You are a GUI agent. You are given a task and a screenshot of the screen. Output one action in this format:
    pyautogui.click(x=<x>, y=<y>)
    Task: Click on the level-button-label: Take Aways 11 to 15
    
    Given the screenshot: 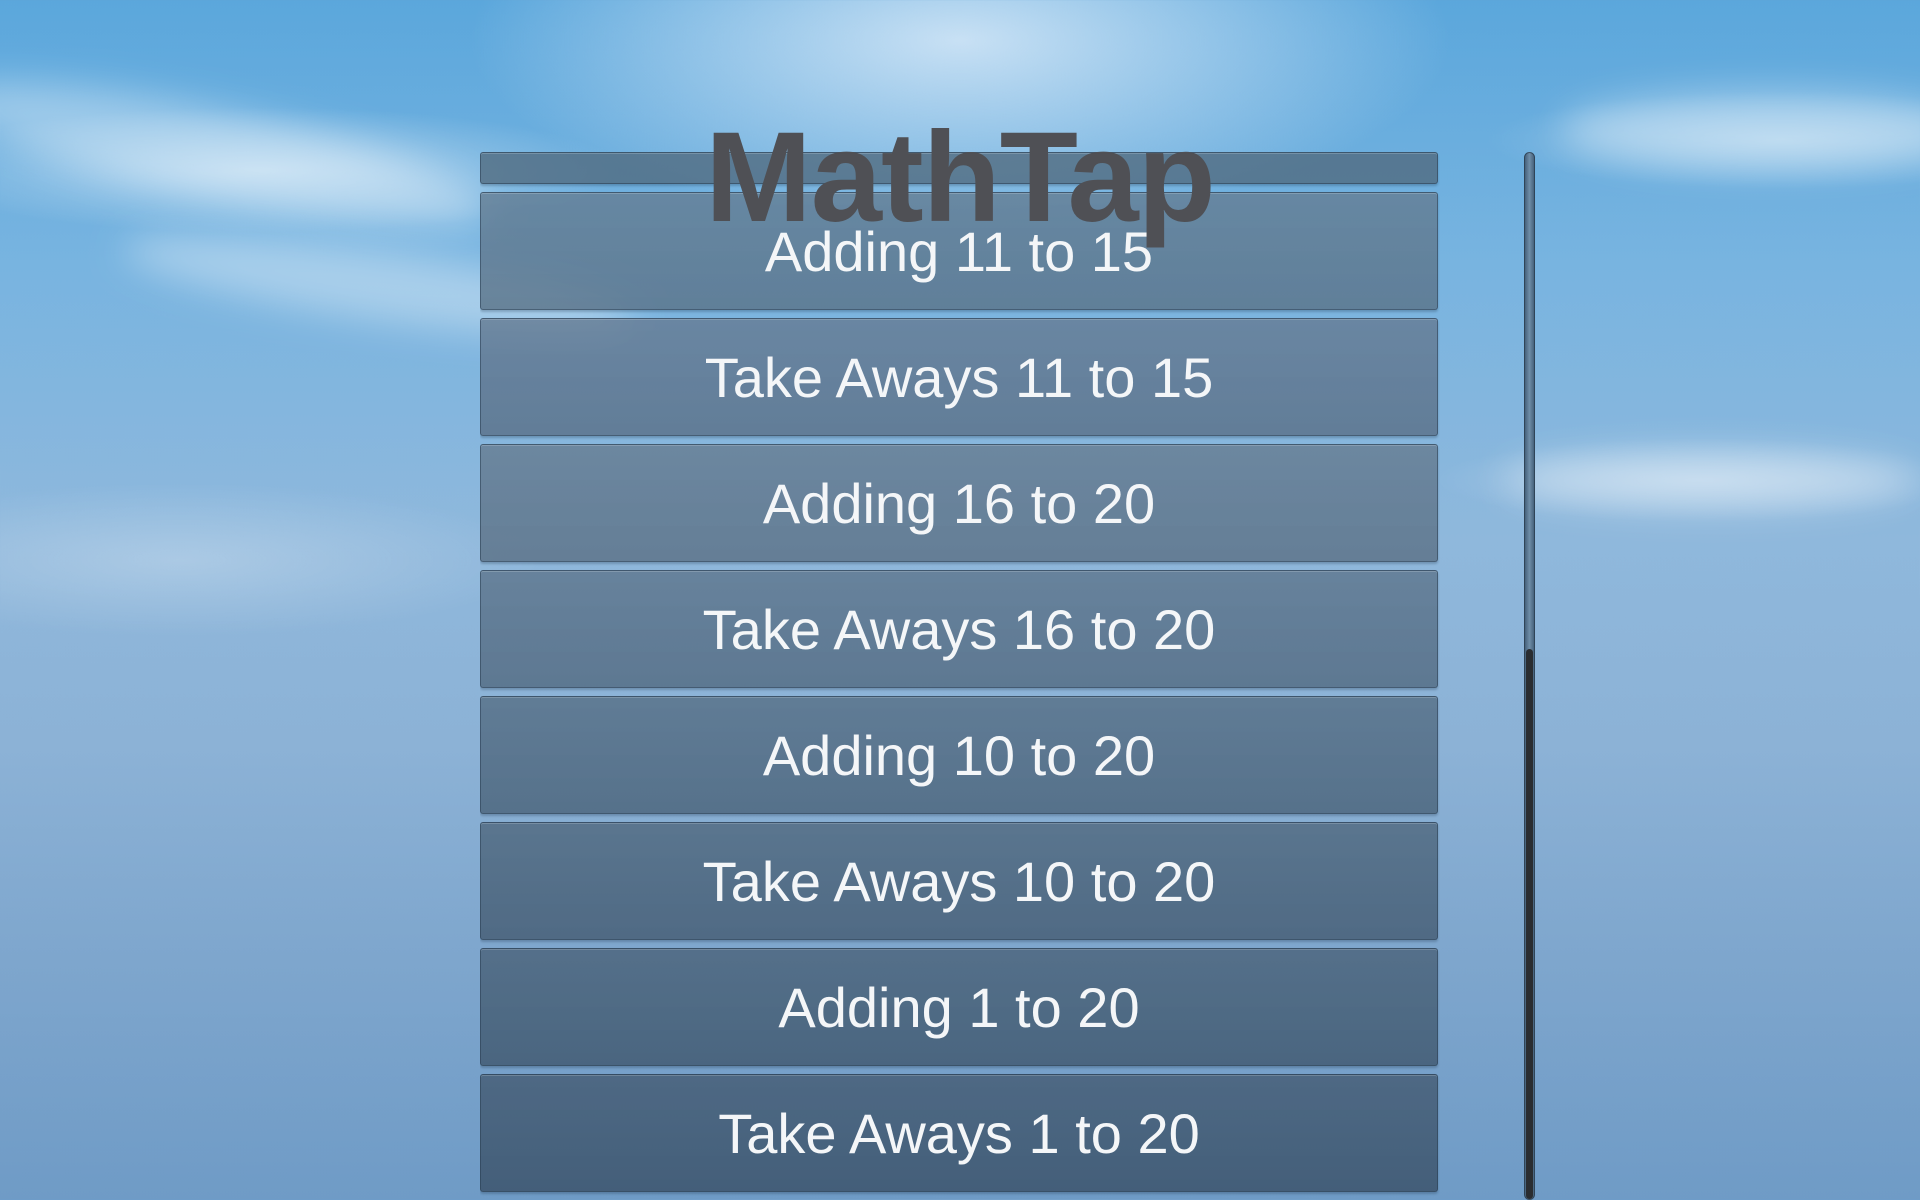 What is the action you would take?
    pyautogui.click(x=959, y=377)
    